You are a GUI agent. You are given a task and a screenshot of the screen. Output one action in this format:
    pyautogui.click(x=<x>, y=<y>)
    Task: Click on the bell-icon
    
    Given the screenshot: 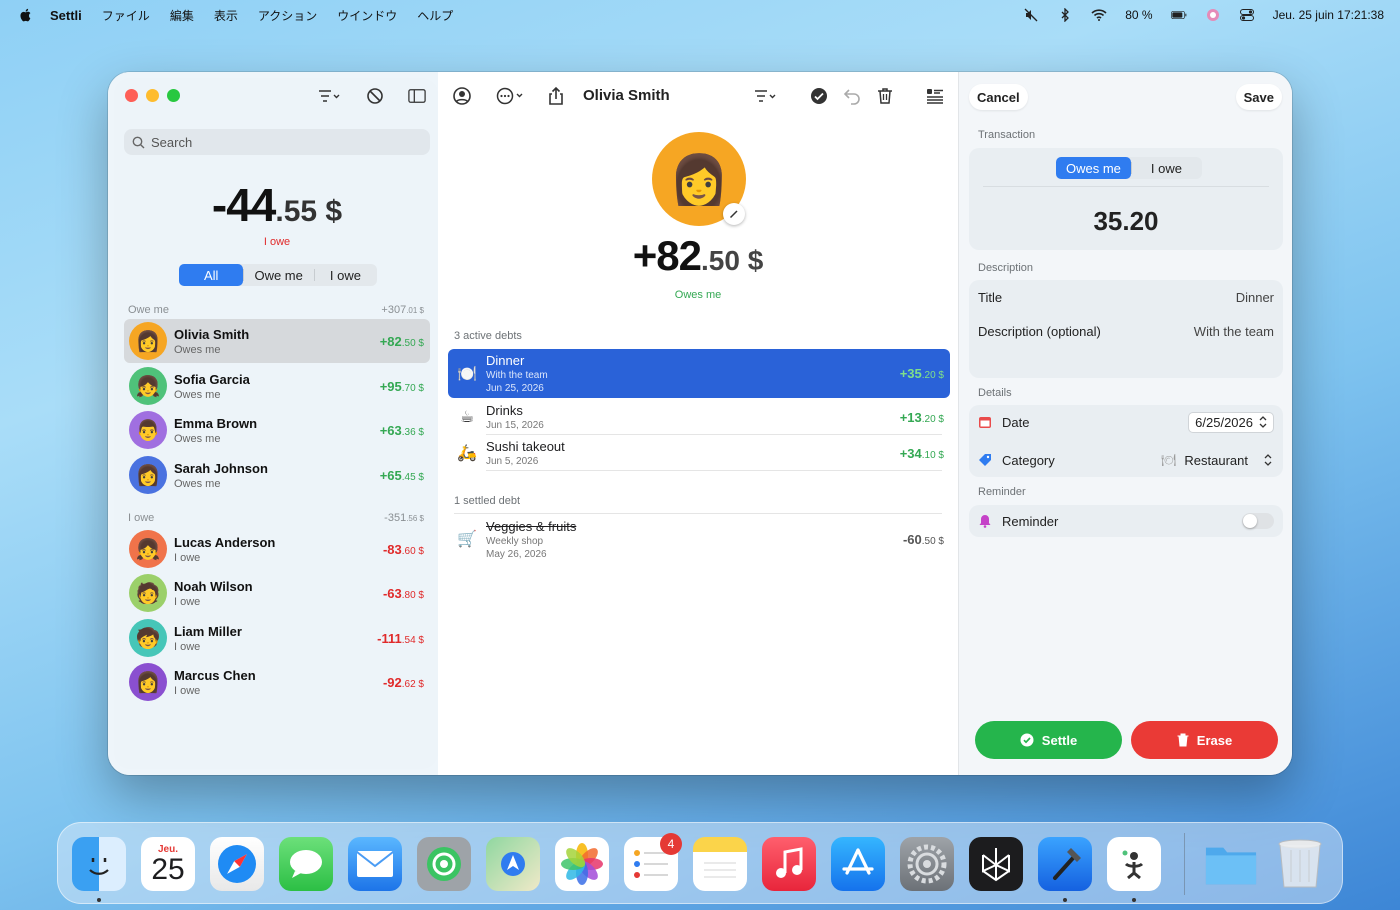 What is the action you would take?
    pyautogui.click(x=985, y=521)
    